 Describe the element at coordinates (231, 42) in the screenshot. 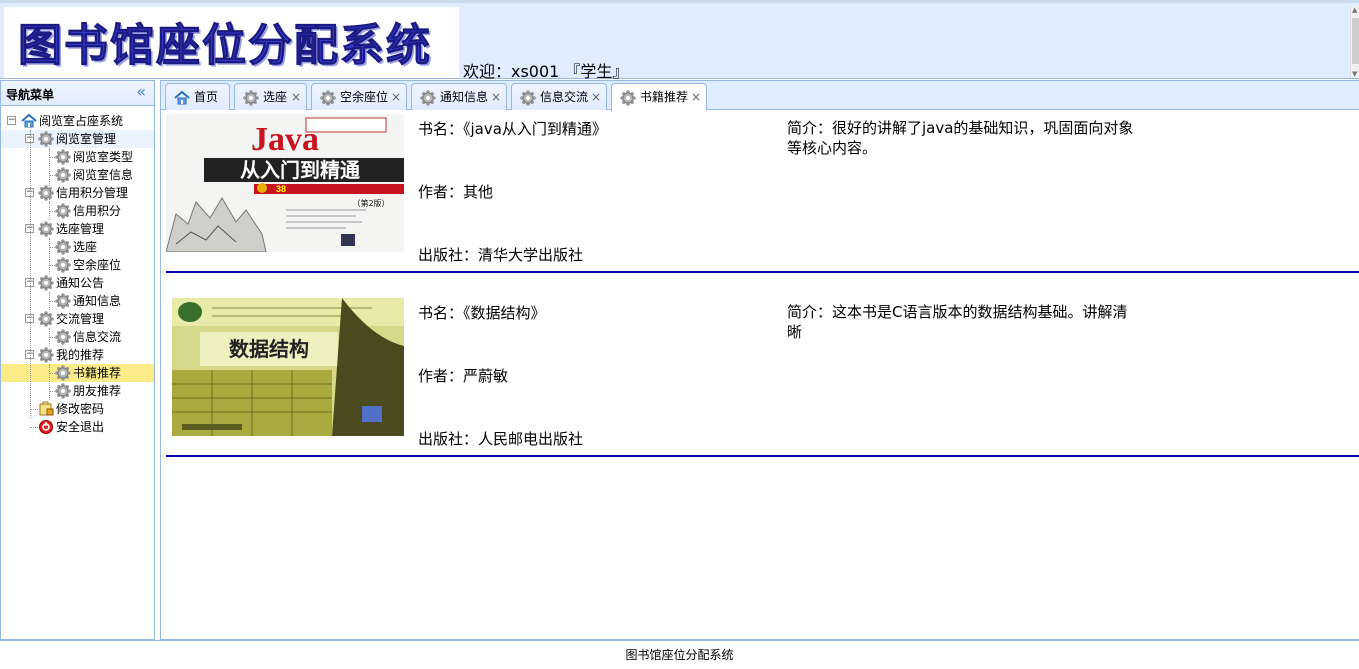

I see `logo: 图书馆座位分配系统` at that location.